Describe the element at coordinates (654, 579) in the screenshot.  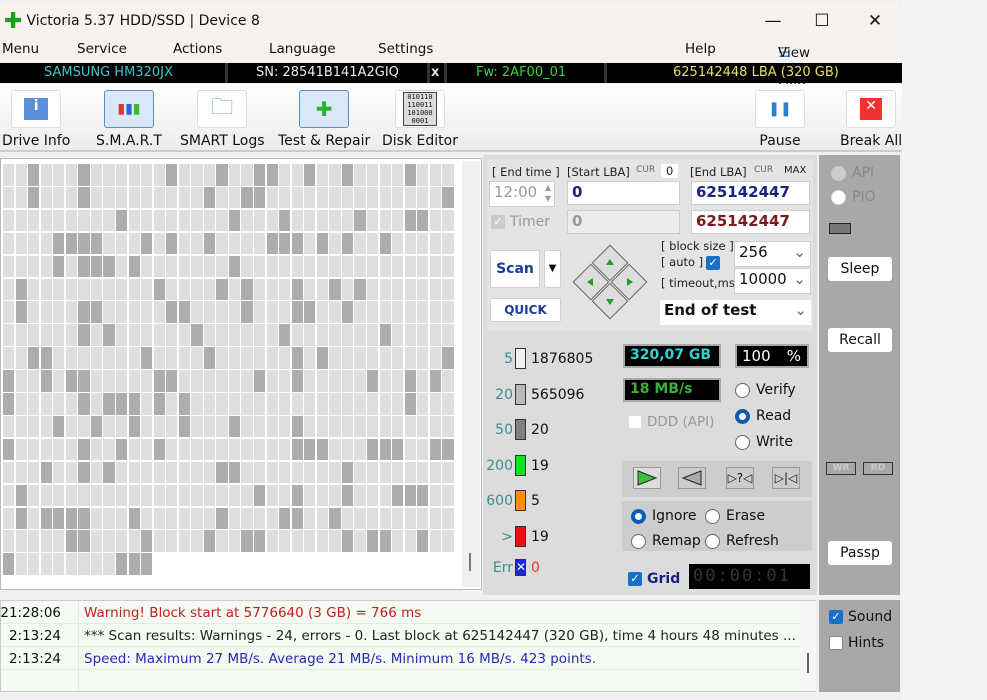
I see `grid-checkbox: ✓ Grid` at that location.